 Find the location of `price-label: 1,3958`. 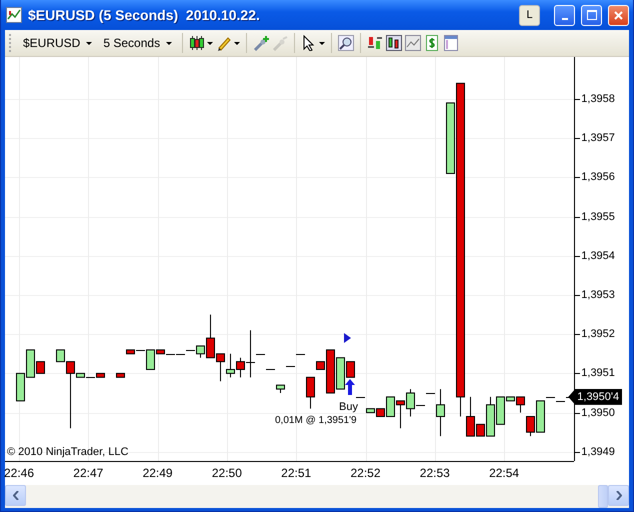

price-label: 1,3958 is located at coordinates (598, 99).